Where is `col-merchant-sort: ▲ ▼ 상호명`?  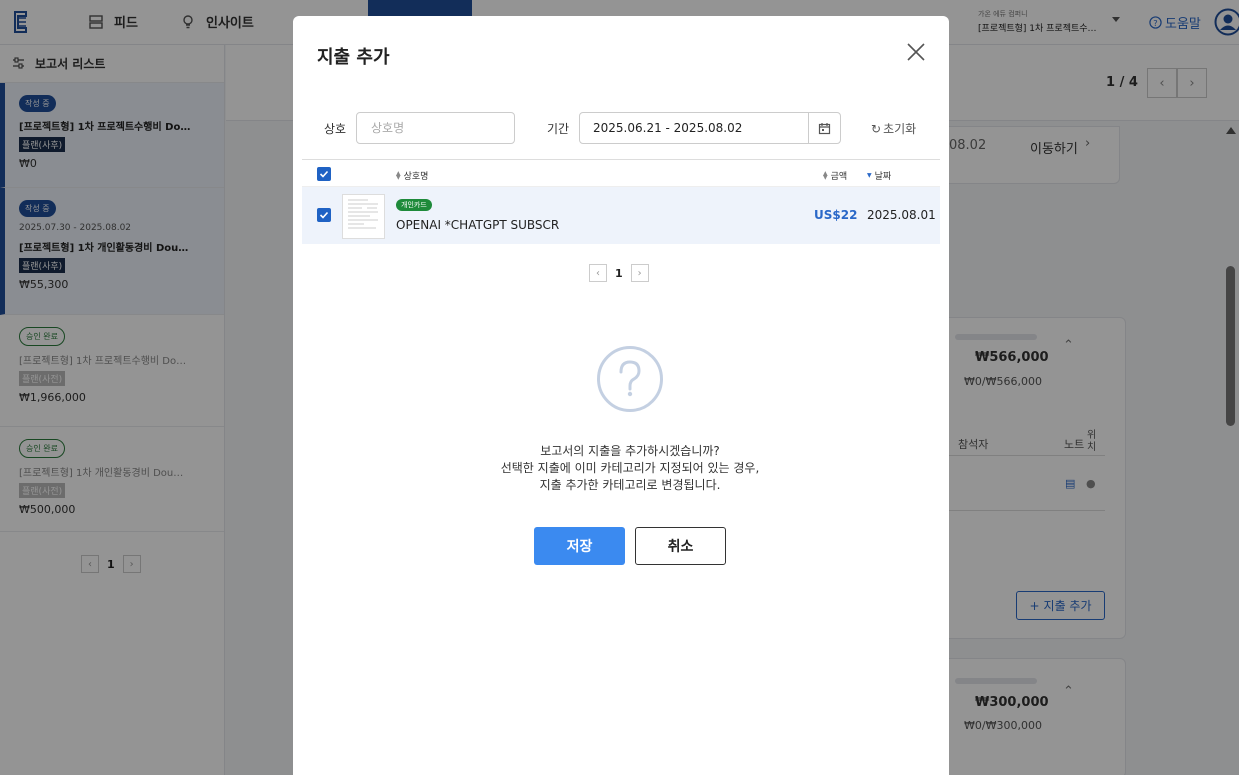
col-merchant-sort: ▲ ▼ 상호명 is located at coordinates (412, 175).